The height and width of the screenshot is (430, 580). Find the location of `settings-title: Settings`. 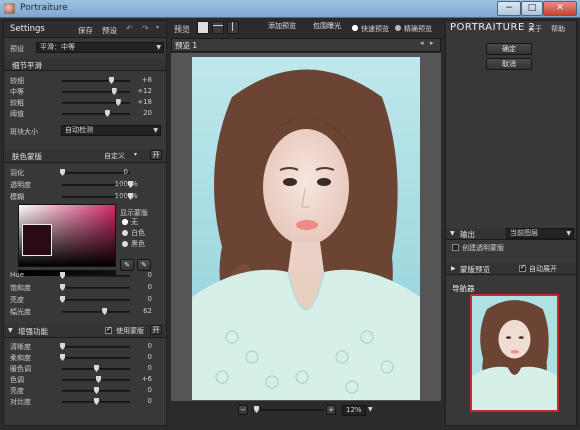

settings-title: Settings is located at coordinates (27, 29).